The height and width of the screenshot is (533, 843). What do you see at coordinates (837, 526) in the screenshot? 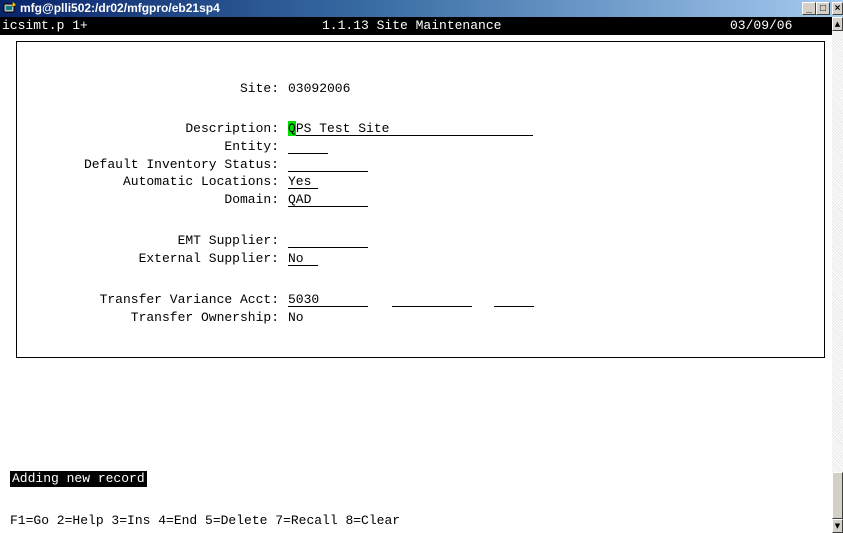
I see `scroll-down-arrow-icon: ▼` at bounding box center [837, 526].